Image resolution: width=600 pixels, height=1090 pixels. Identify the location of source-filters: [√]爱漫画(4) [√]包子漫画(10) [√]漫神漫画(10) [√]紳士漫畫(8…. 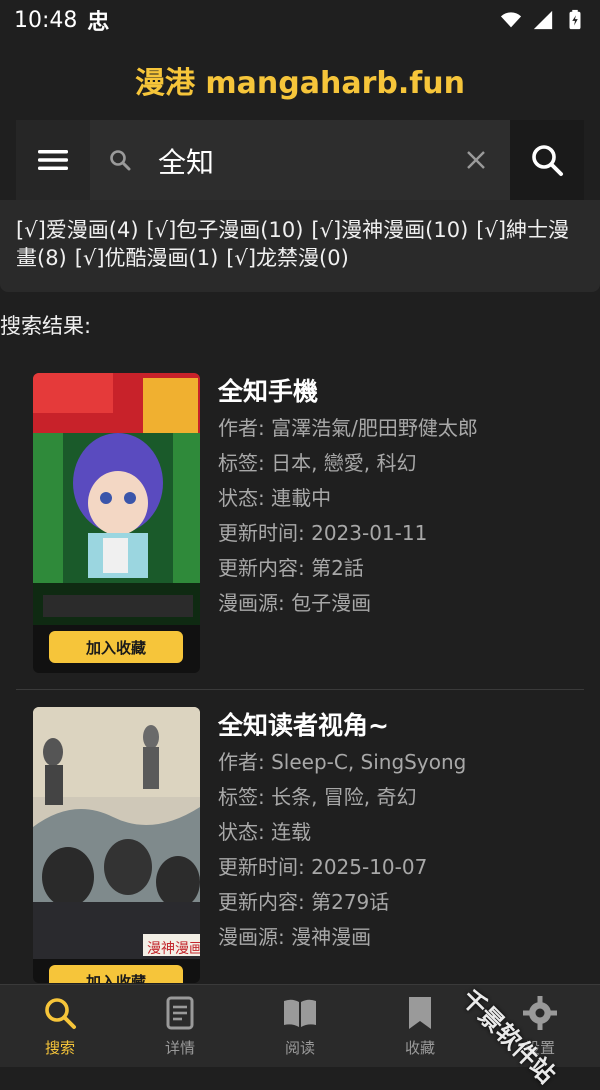
(300, 246).